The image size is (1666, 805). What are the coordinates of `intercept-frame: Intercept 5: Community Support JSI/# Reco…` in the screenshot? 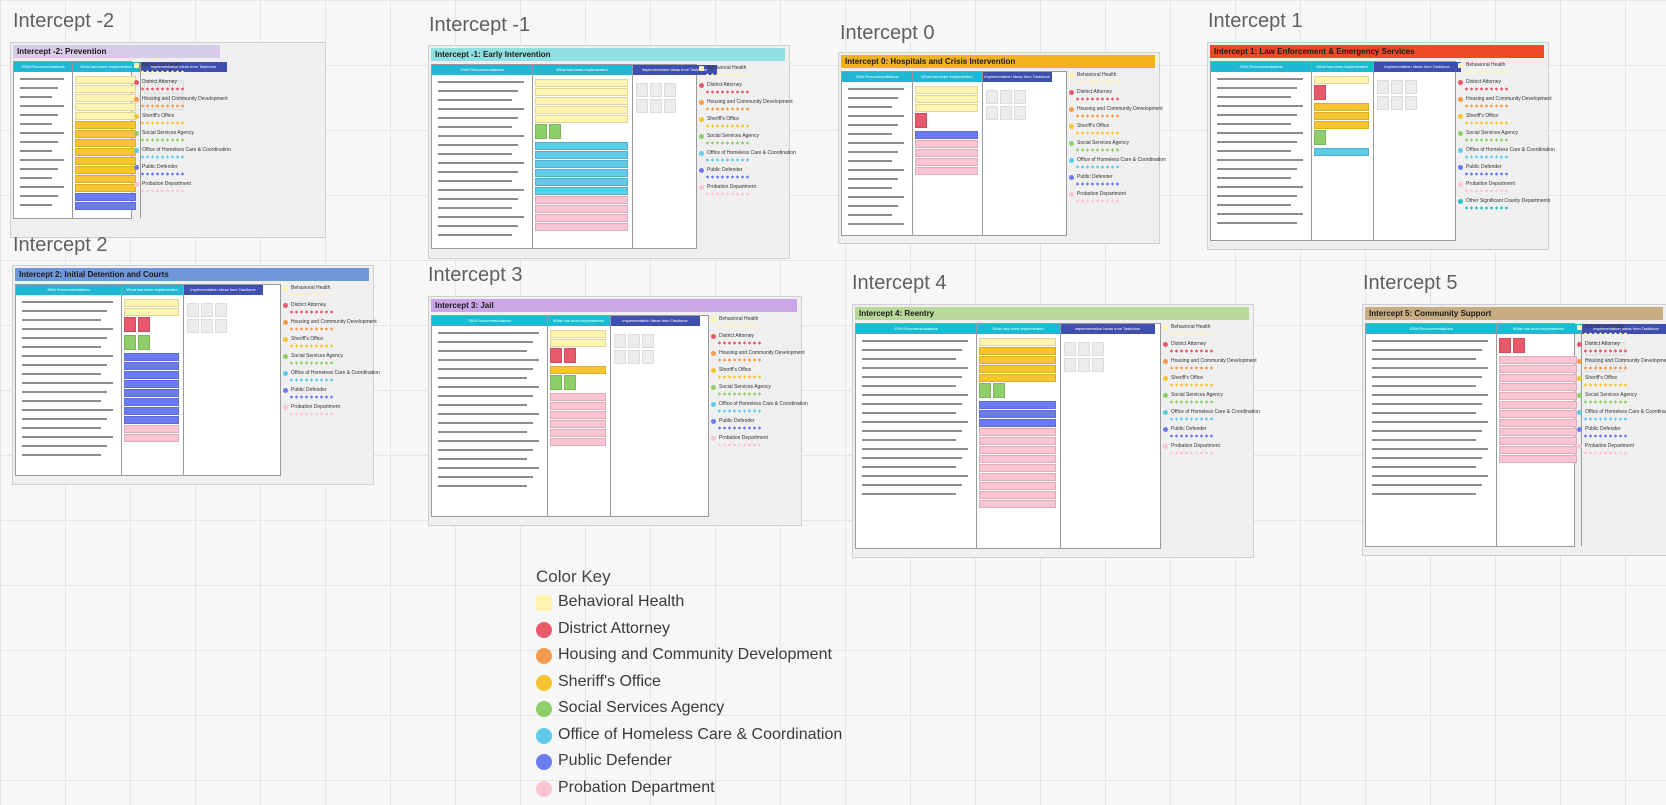 It's located at (1514, 430).